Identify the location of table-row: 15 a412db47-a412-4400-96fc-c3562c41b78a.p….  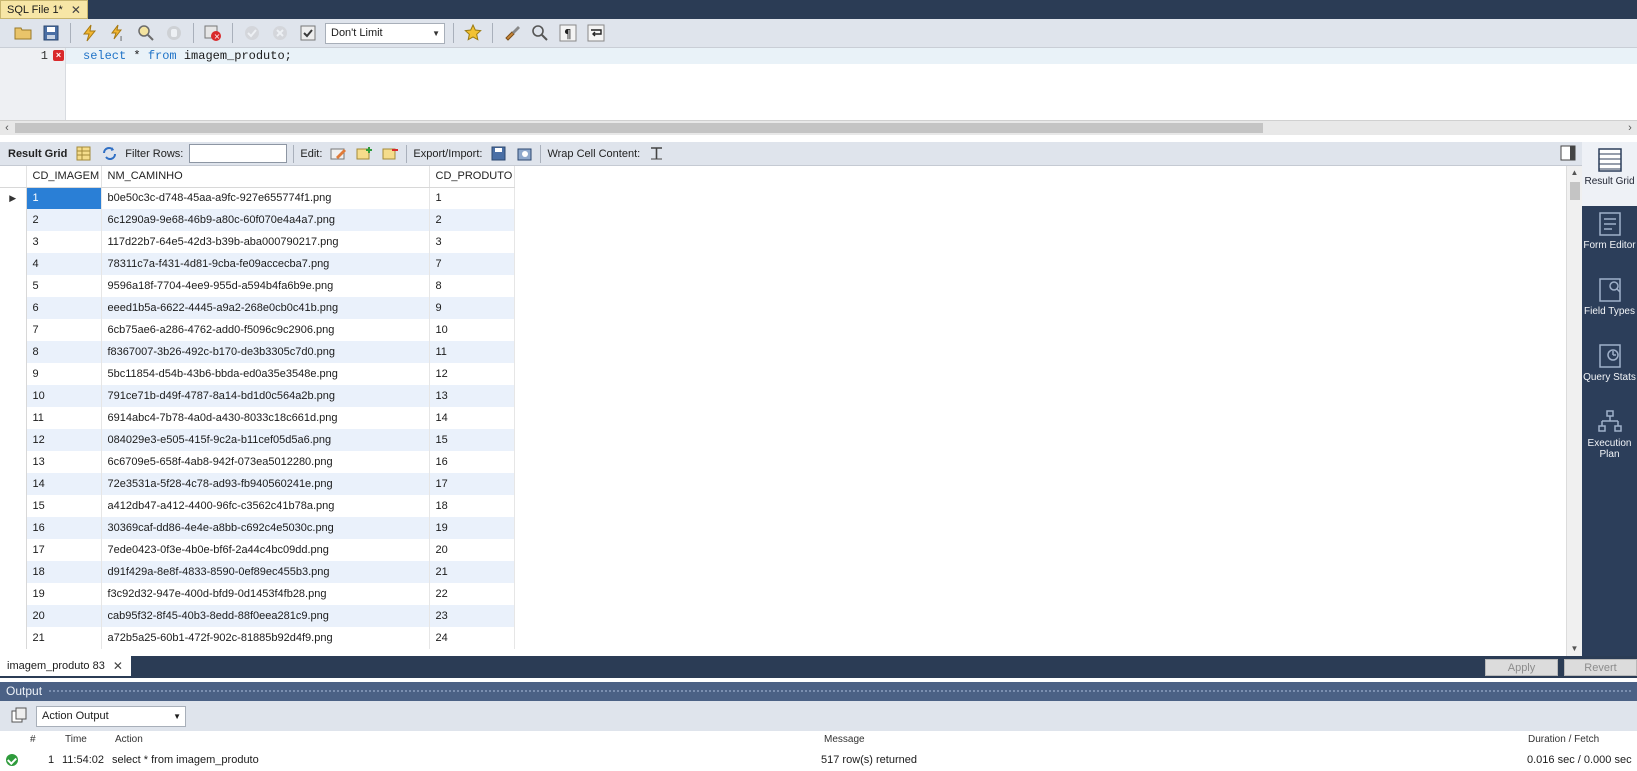
(257, 506).